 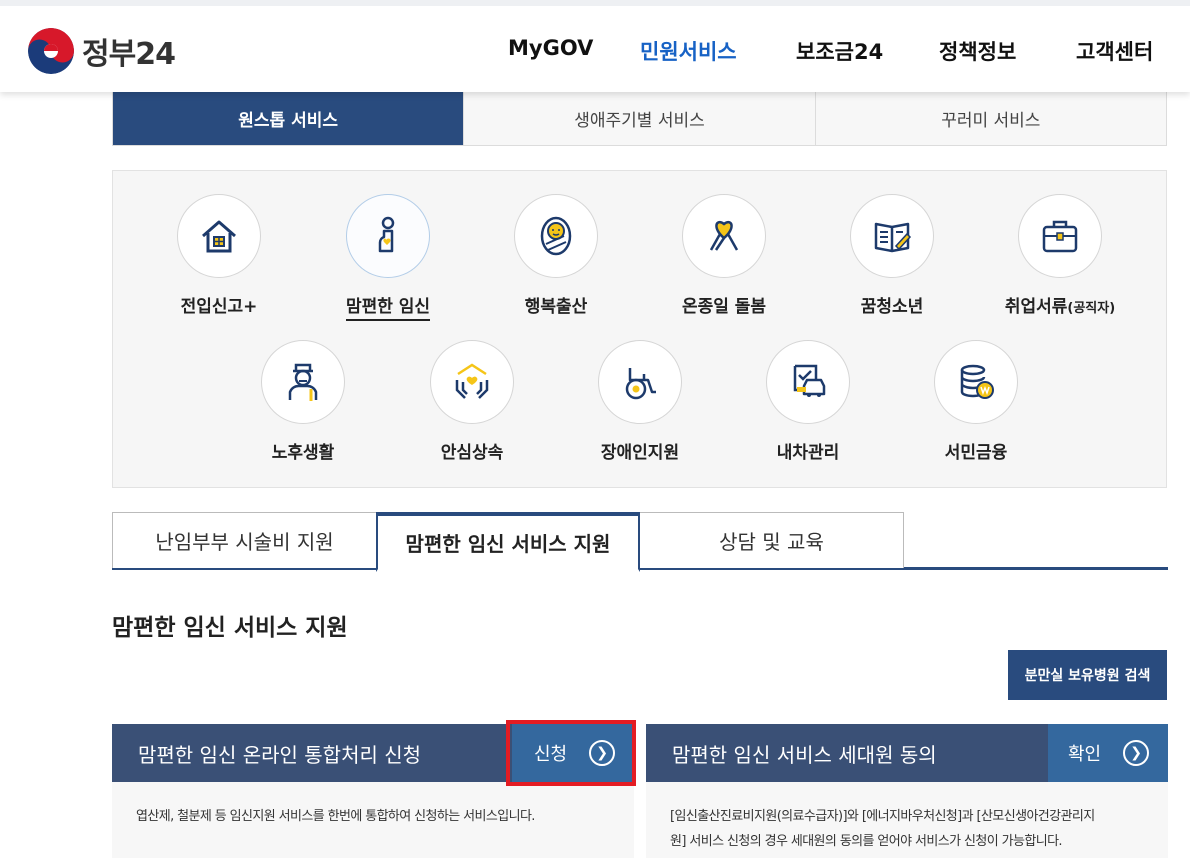 What do you see at coordinates (303, 382) in the screenshot?
I see `elderly-man-icon` at bounding box center [303, 382].